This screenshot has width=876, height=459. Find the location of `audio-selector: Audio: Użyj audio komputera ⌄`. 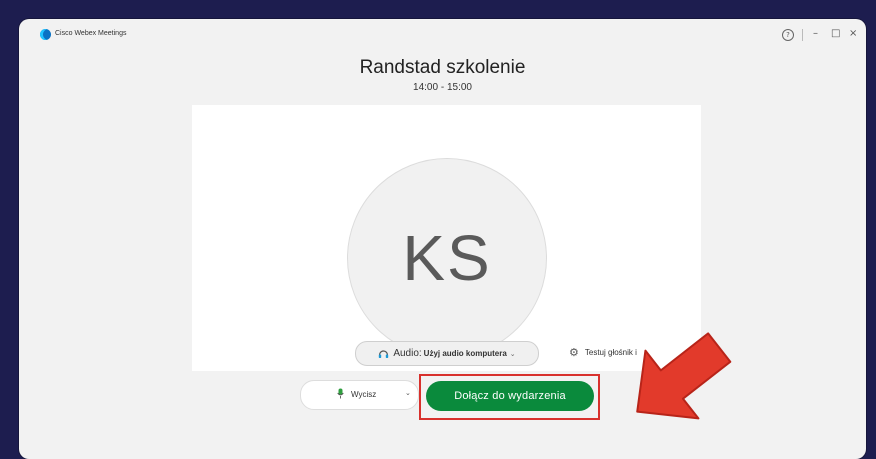

audio-selector: Audio: Użyj audio komputera ⌄ is located at coordinates (447, 353).